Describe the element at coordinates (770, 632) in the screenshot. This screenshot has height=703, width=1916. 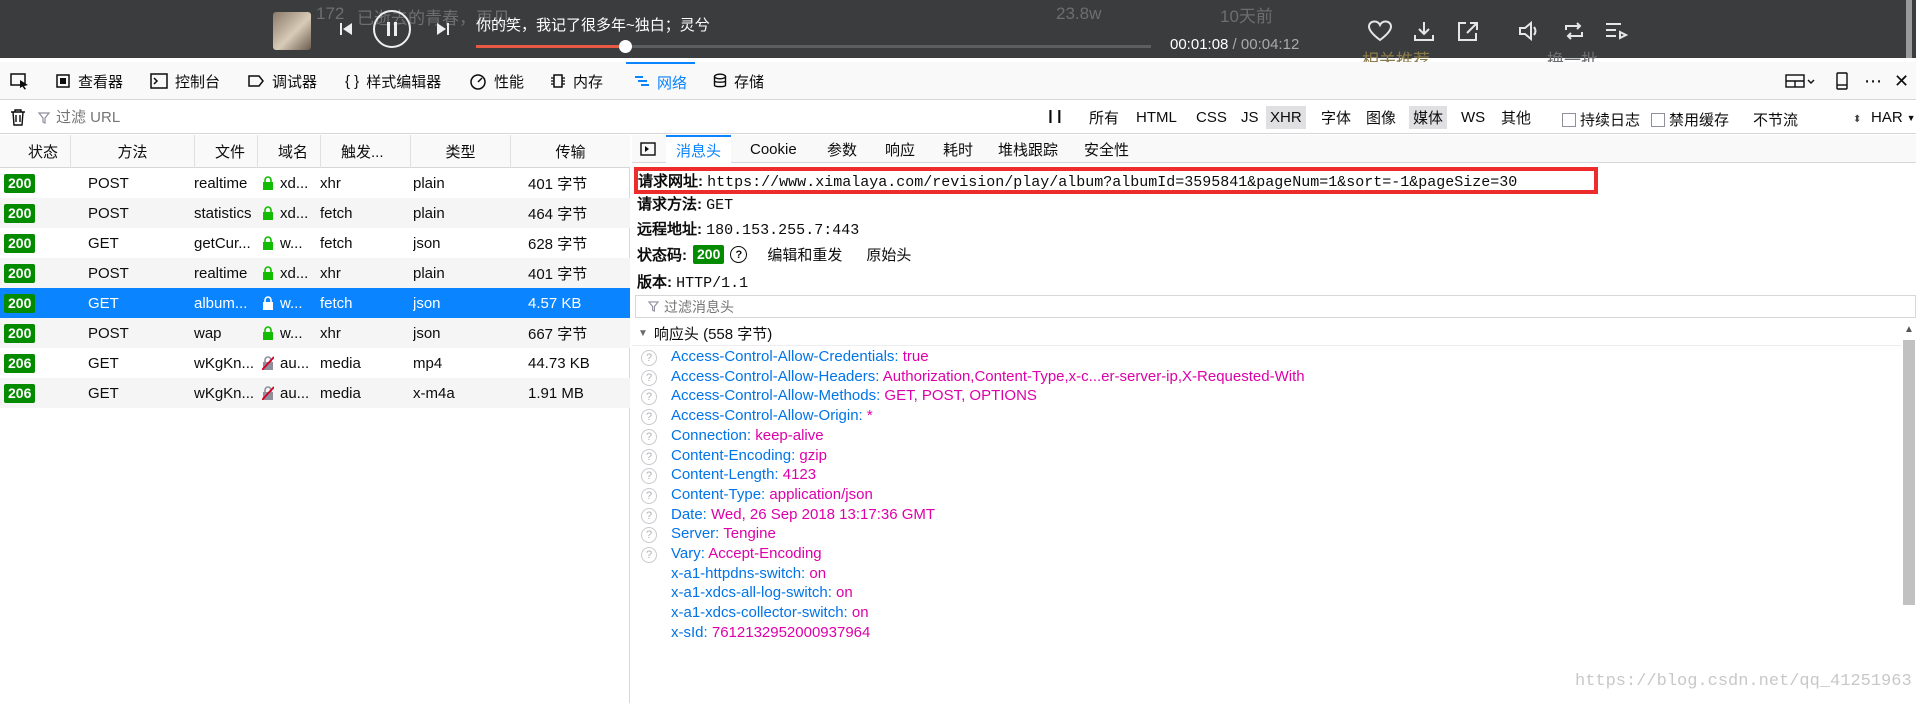
I see `response-header-item: x-sId: 7612132952000937964` at that location.